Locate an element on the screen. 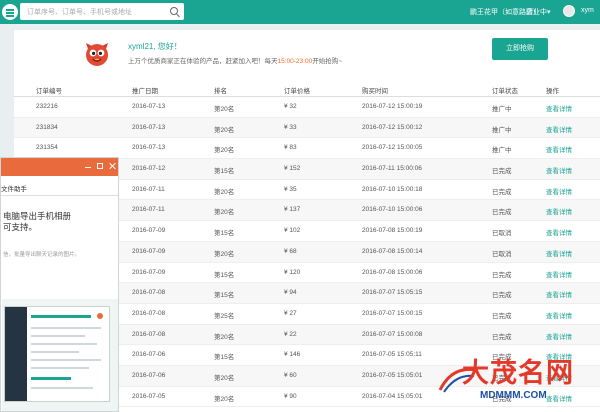 The height and width of the screenshot is (412, 600). table-cell: 2016-07-08 15:00:19 is located at coordinates (392, 231).